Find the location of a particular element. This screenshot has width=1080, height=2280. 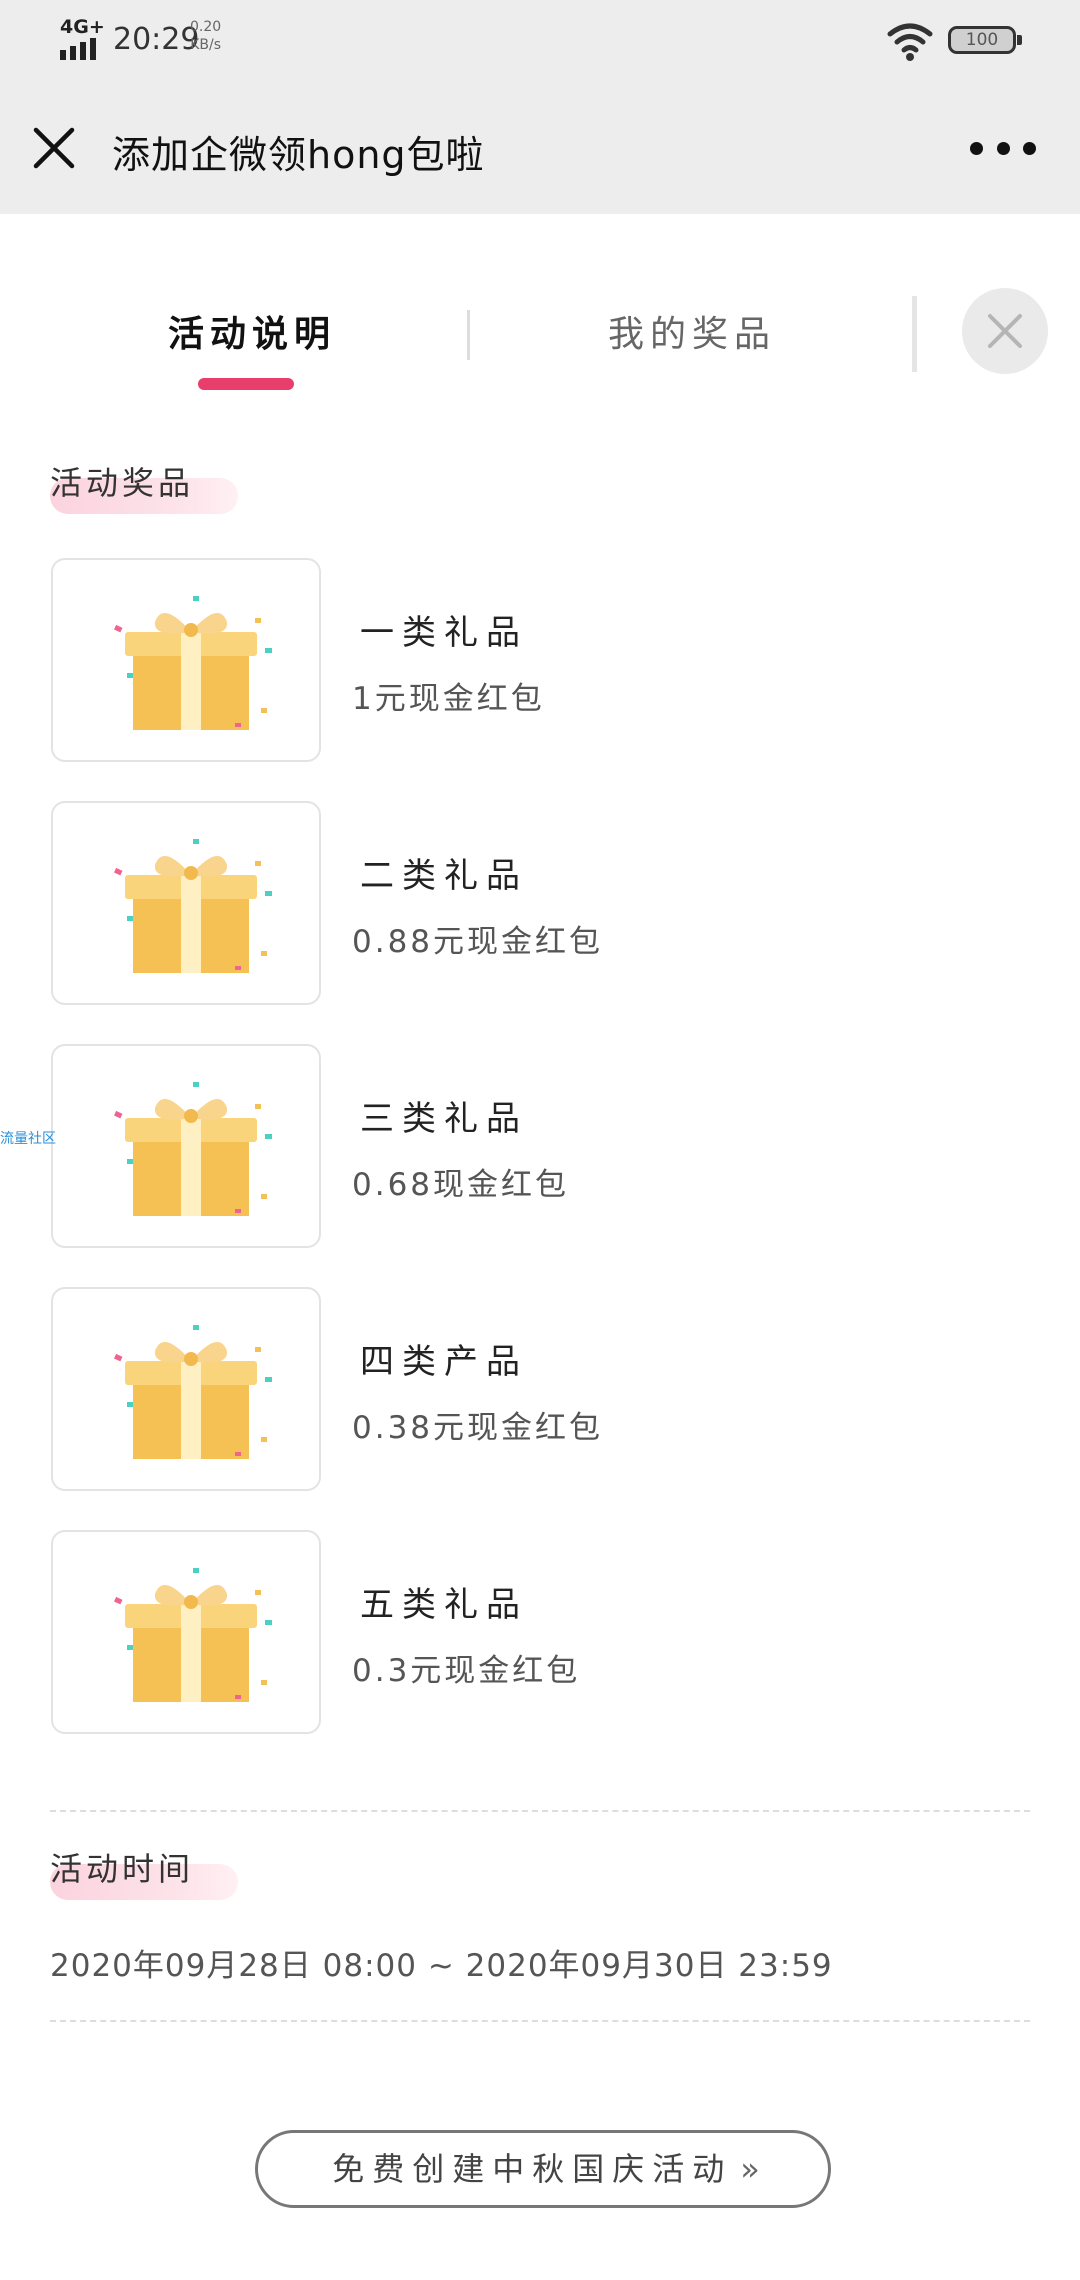

speed-unit: KB/s is located at coordinates (205, 45).